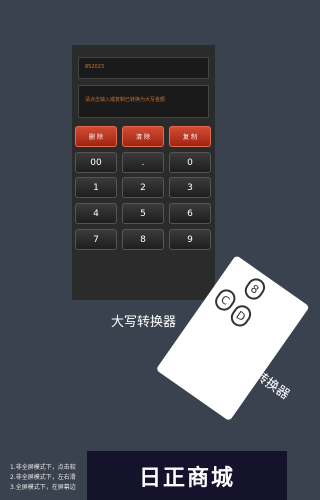 The image size is (320, 500). What do you see at coordinates (143, 101) in the screenshot?
I see `result-display: 请点击输入或复制已转换为大写金额` at bounding box center [143, 101].